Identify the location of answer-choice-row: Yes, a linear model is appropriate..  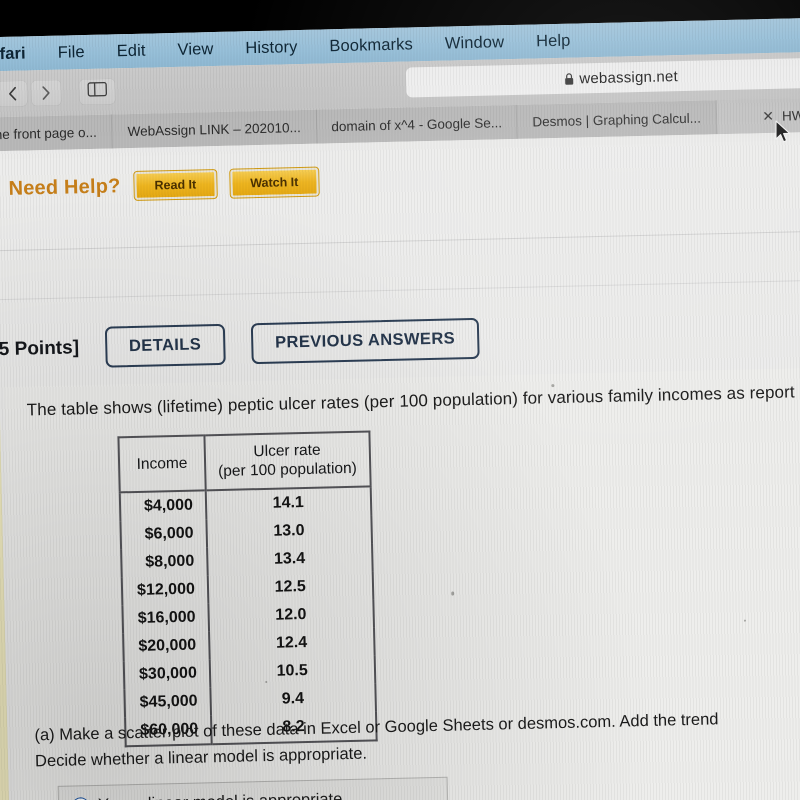
(253, 788).